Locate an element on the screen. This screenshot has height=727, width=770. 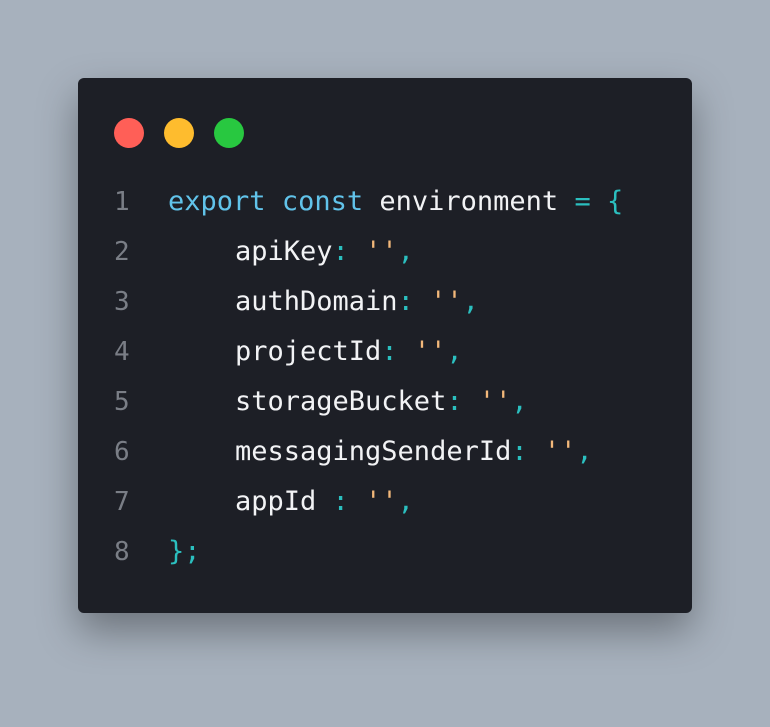
code-line: 2 apiKey: '', is located at coordinates (385, 252).